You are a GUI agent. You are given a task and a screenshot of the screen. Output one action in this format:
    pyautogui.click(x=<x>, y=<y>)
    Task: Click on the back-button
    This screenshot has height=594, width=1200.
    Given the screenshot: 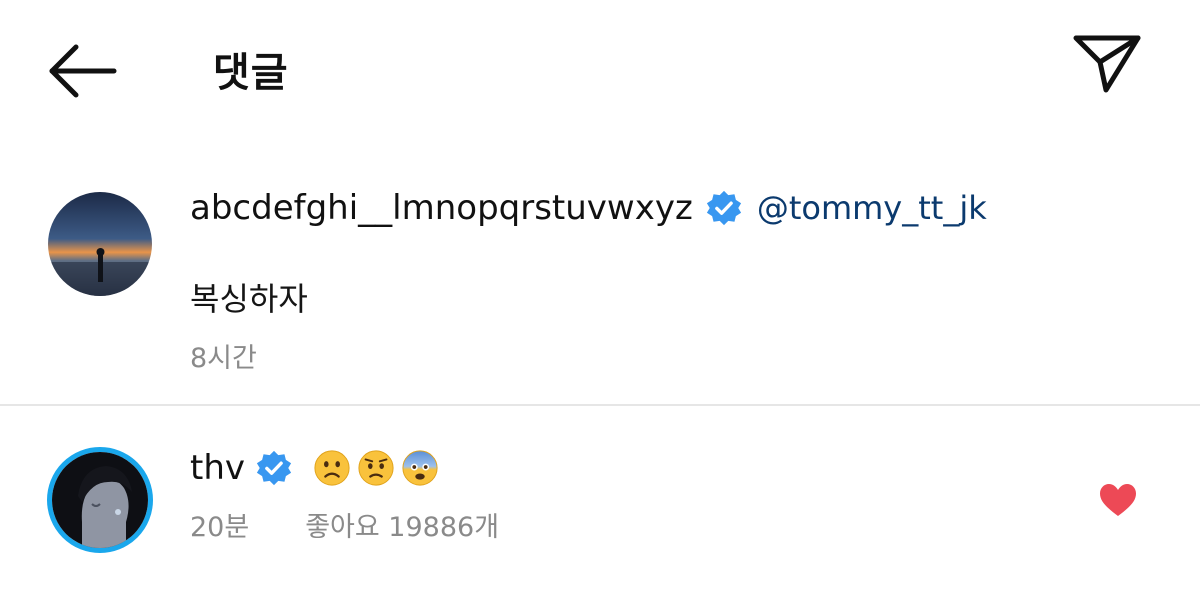 What is the action you would take?
    pyautogui.click(x=82, y=71)
    